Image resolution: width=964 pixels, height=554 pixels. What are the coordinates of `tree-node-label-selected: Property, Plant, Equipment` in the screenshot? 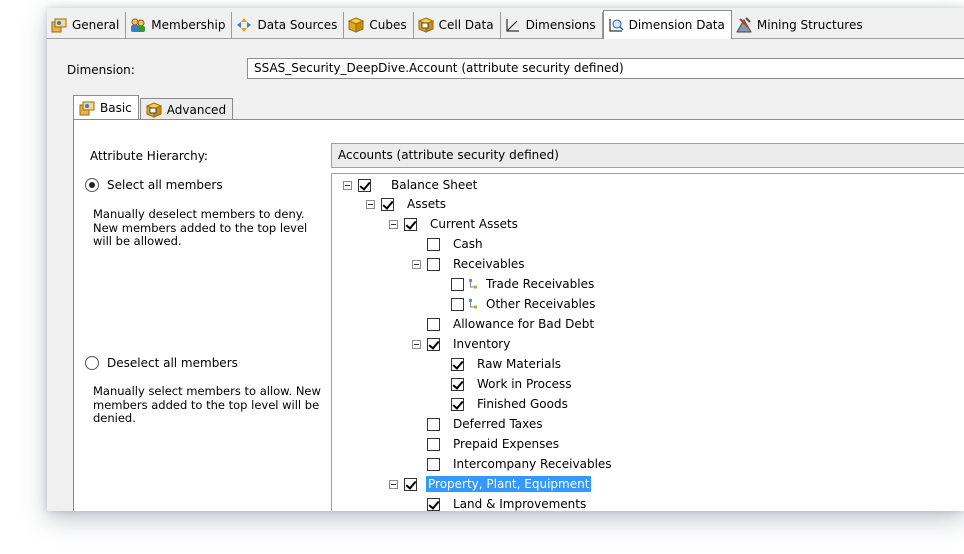 It's located at (509, 484).